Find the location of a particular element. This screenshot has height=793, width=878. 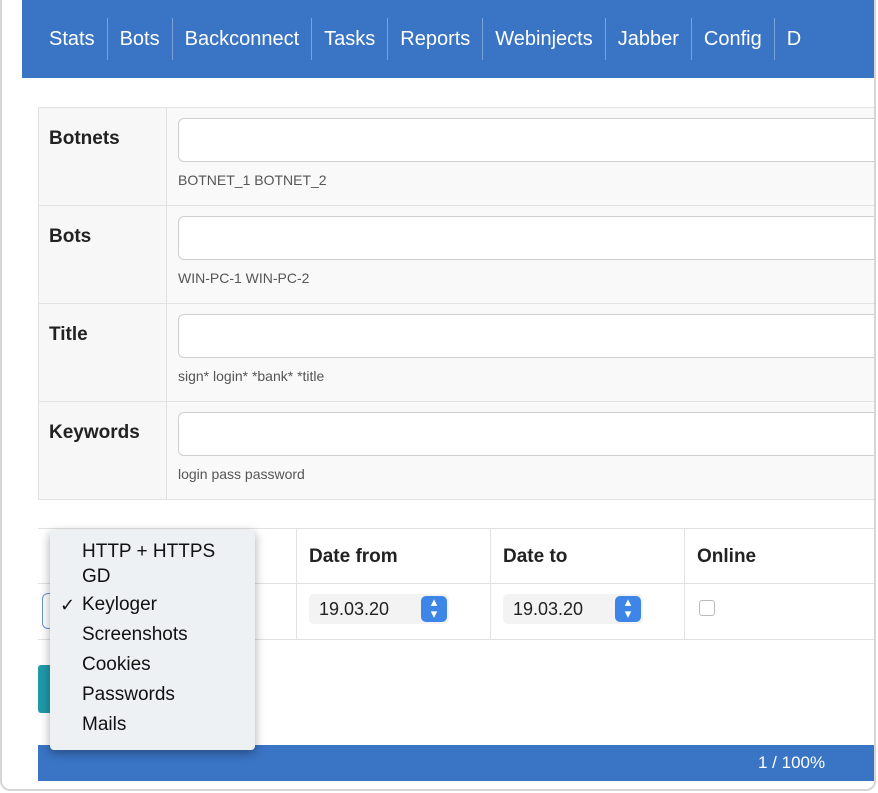

filter-row-title: Title sign* login* *bank* *title is located at coordinates (456, 352).